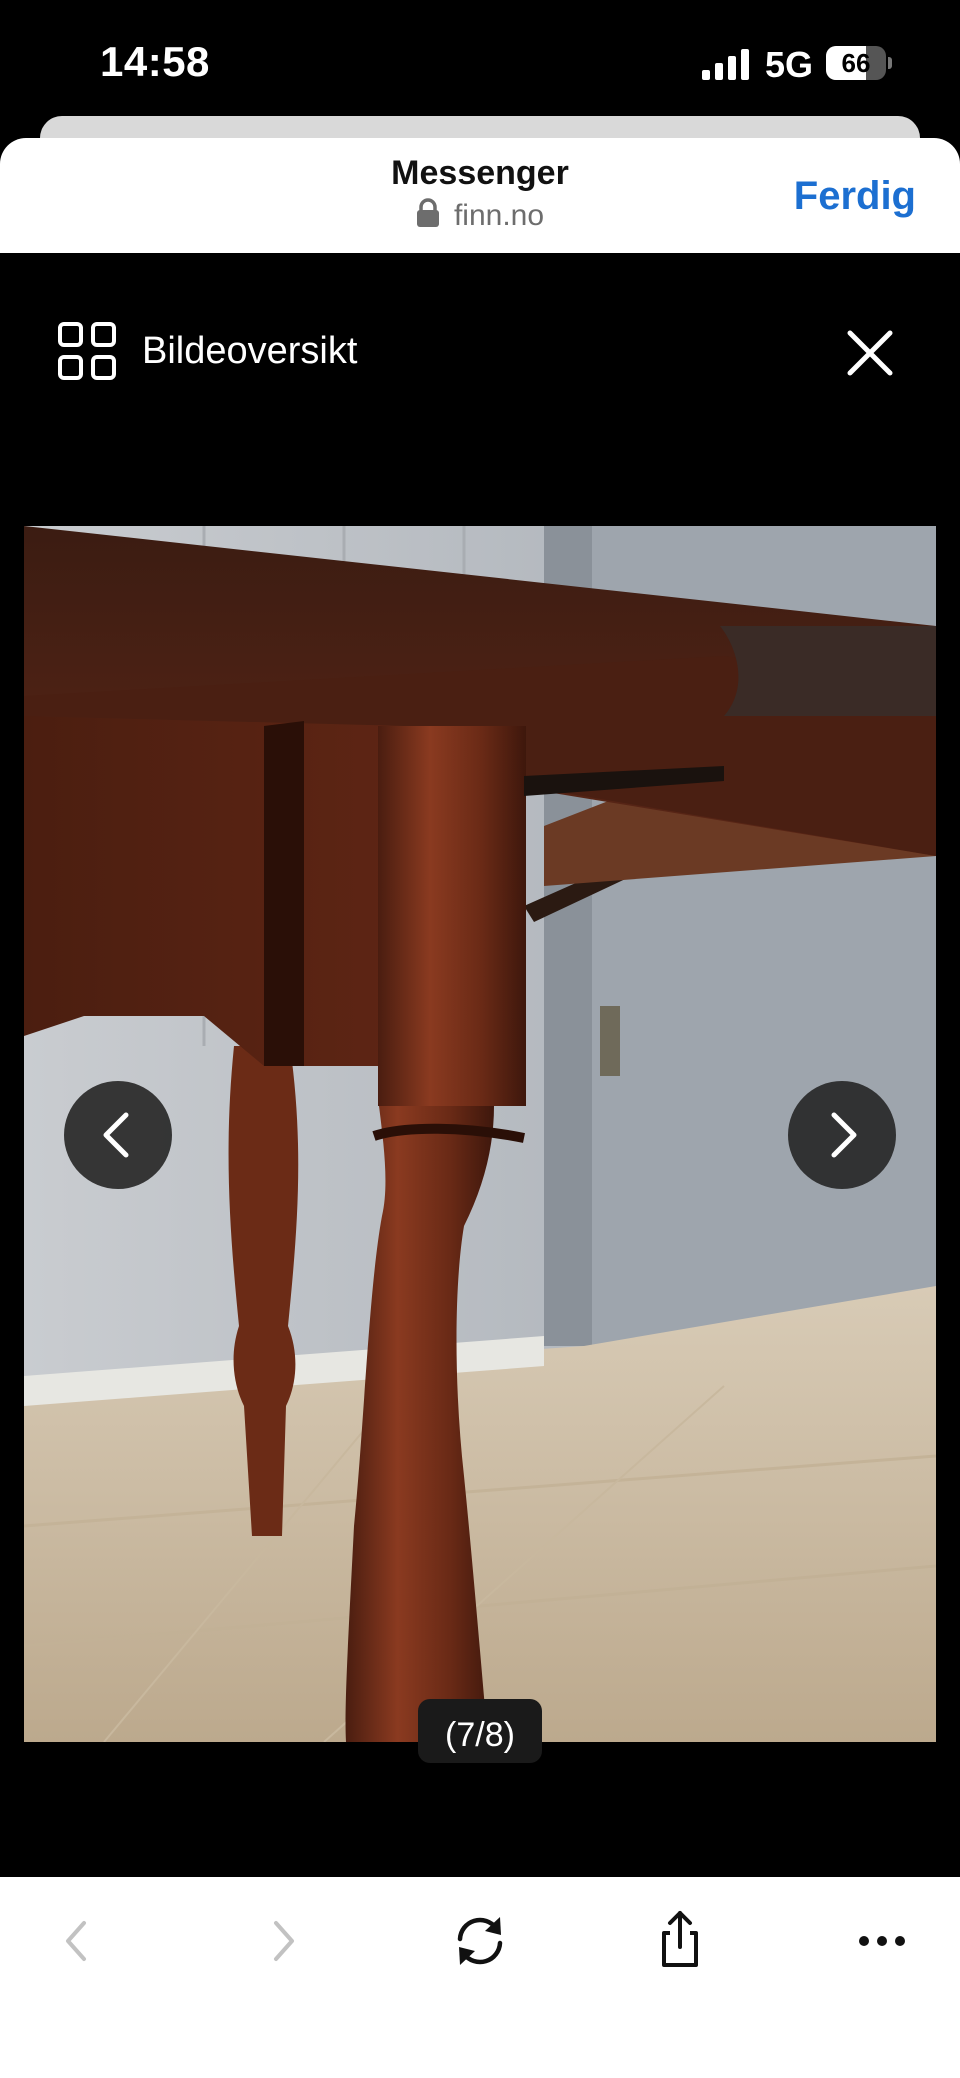 The width and height of the screenshot is (960, 2078). I want to click on more-icon, so click(882, 1941).